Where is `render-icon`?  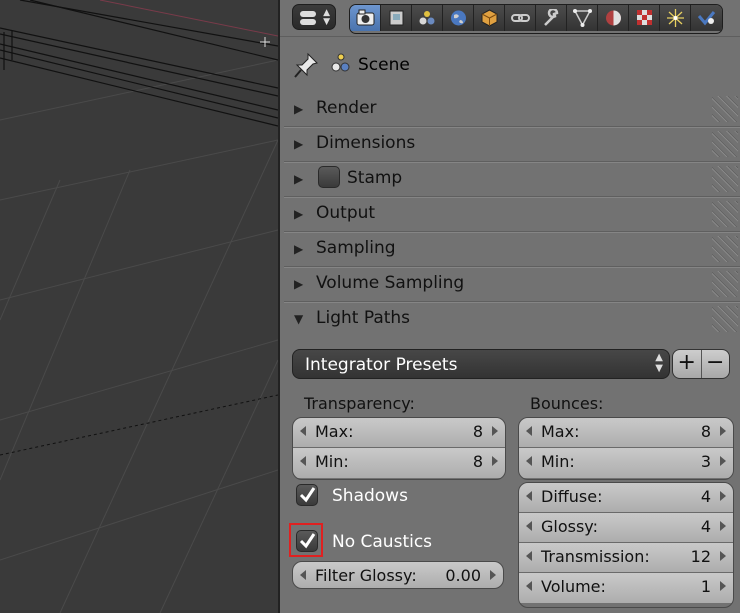 render-icon is located at coordinates (365, 17).